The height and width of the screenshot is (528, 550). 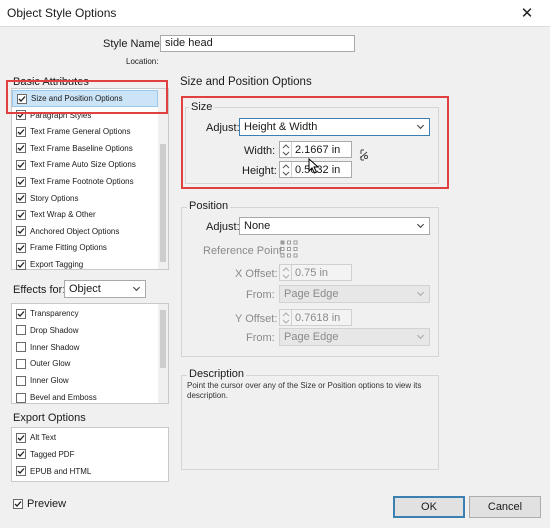 I want to click on list-item: Text Frame Auto Size Options, so click(x=85, y=164).